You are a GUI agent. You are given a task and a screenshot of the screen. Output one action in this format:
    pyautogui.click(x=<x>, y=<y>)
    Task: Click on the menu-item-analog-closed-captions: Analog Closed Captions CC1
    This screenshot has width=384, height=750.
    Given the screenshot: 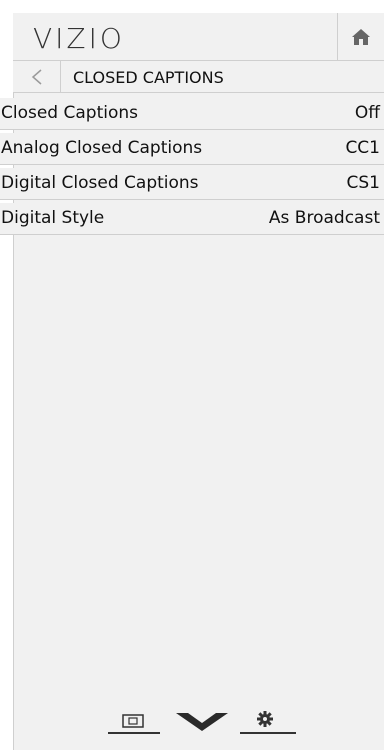 What is the action you would take?
    pyautogui.click(x=192, y=149)
    